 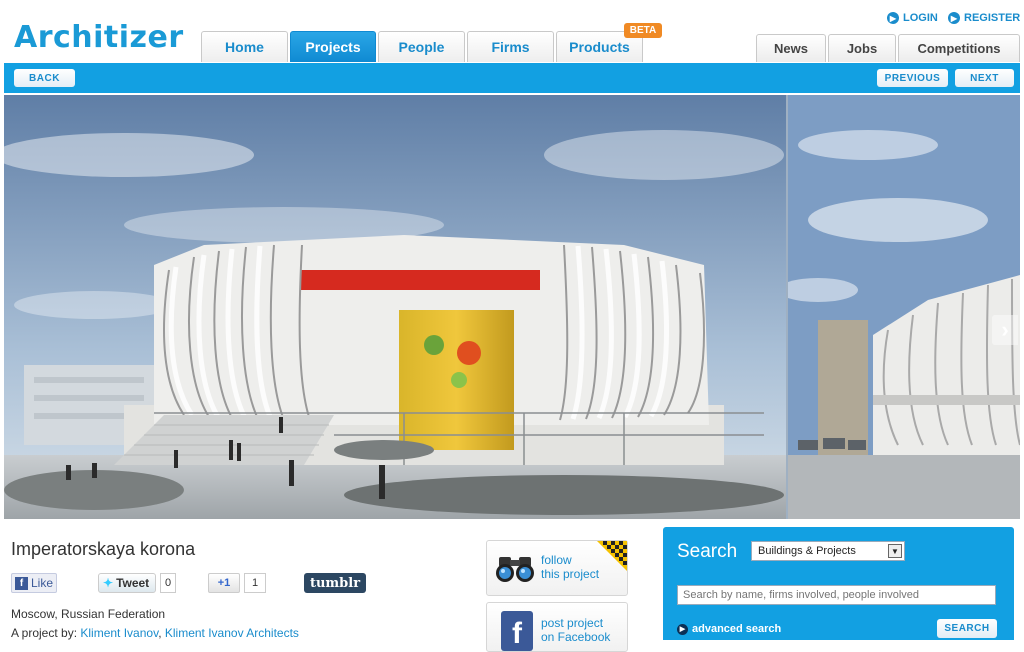 I want to click on follow-label: follow this project, so click(x=570, y=567).